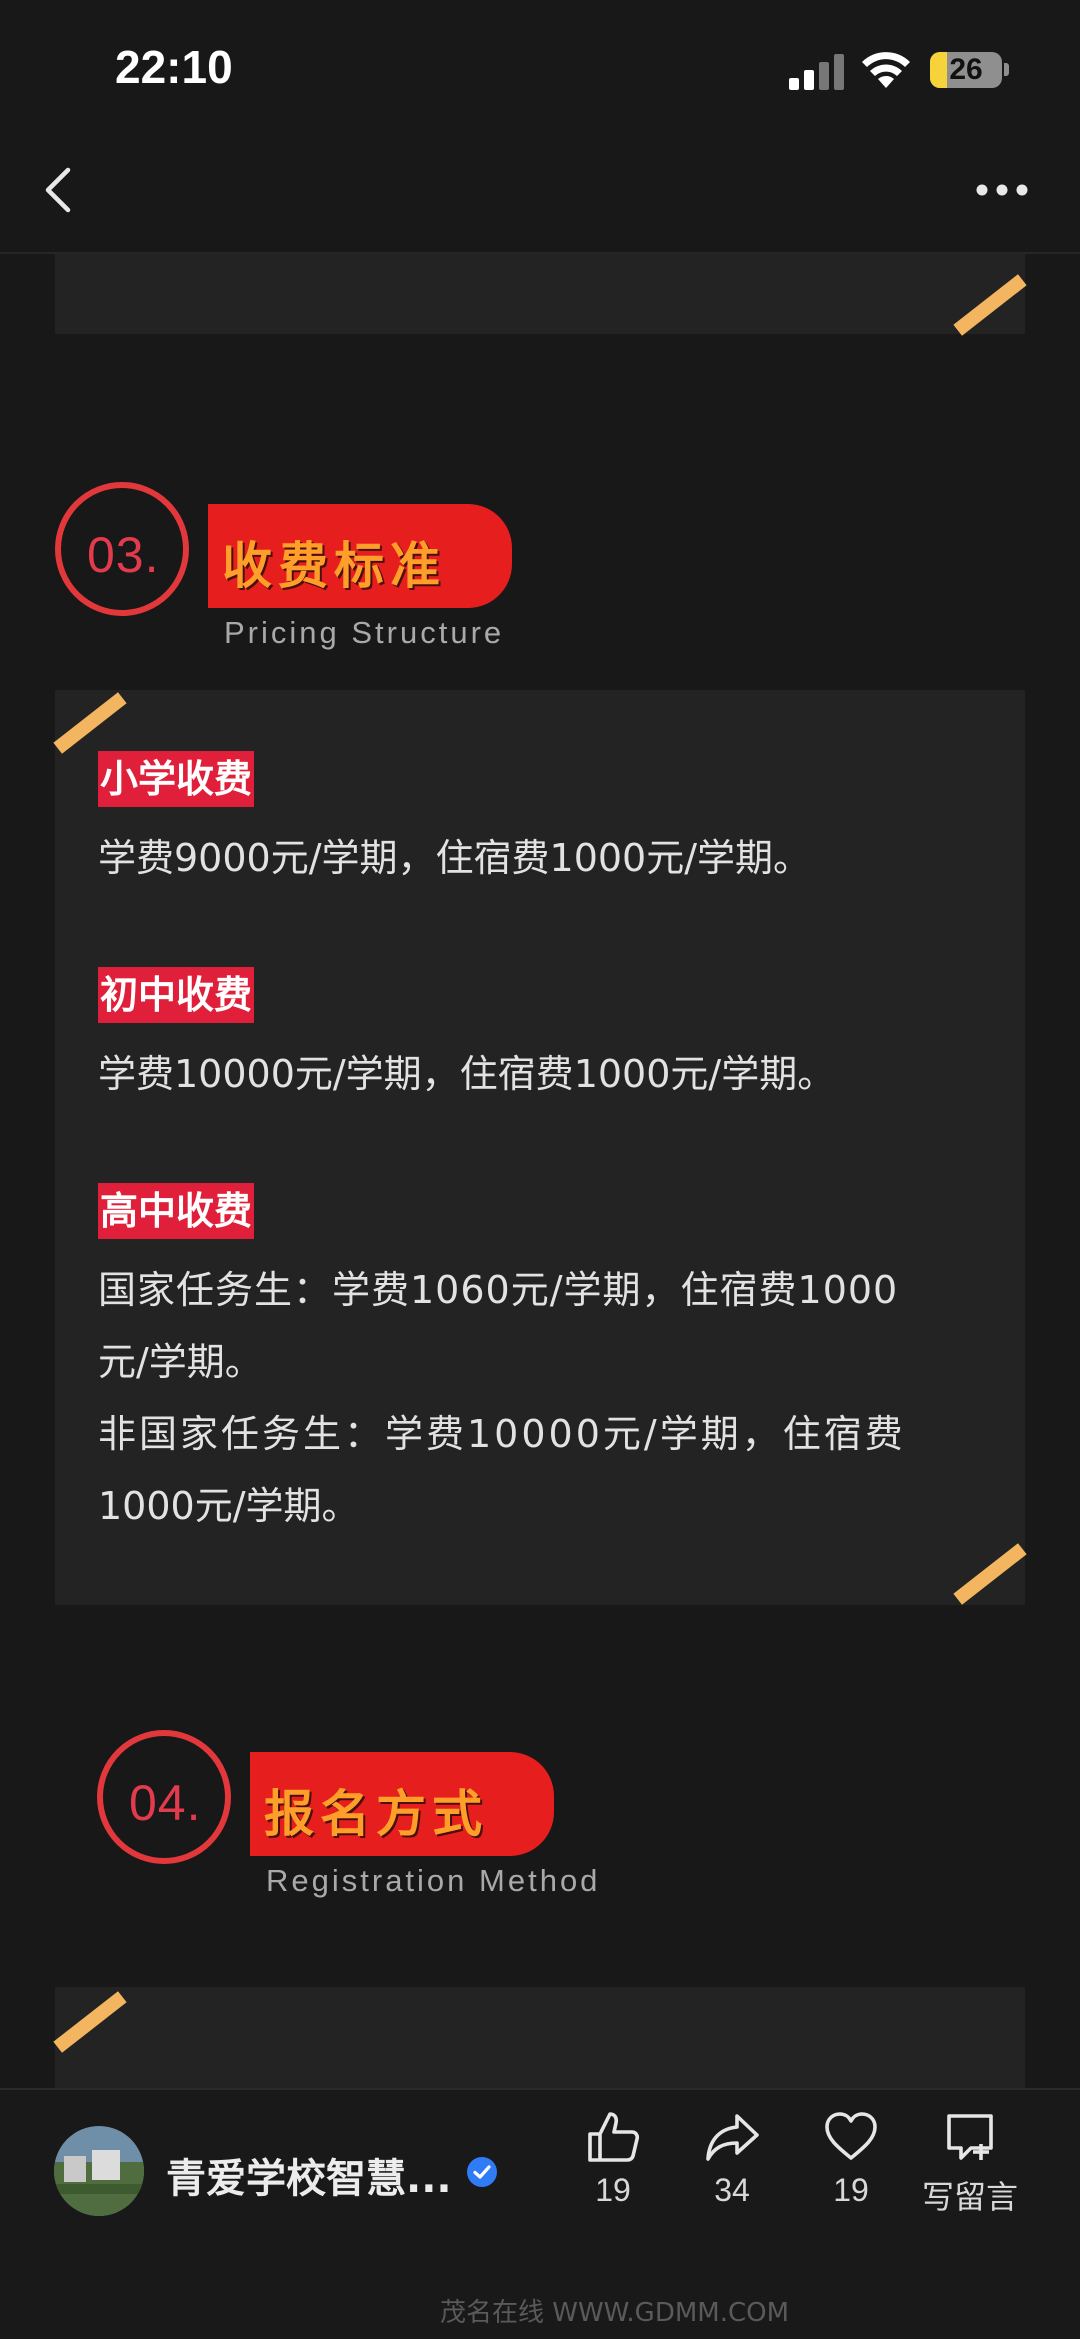  I want to click on previous-section-panel, so click(541, 295).